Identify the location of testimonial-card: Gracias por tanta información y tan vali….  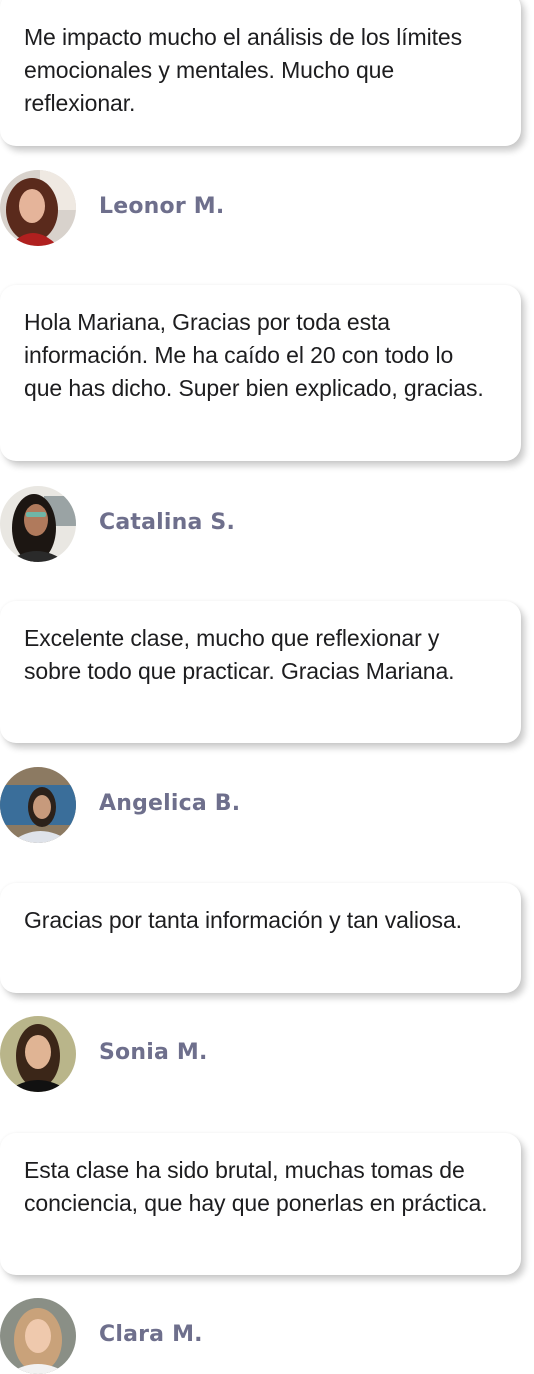
(260, 938).